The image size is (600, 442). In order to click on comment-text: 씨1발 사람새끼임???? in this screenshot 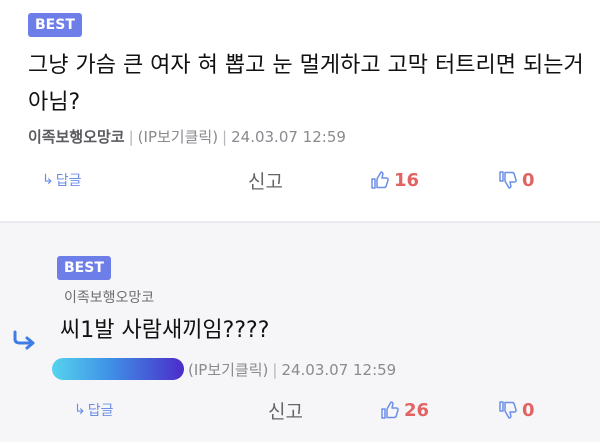, I will do `click(165, 330)`.